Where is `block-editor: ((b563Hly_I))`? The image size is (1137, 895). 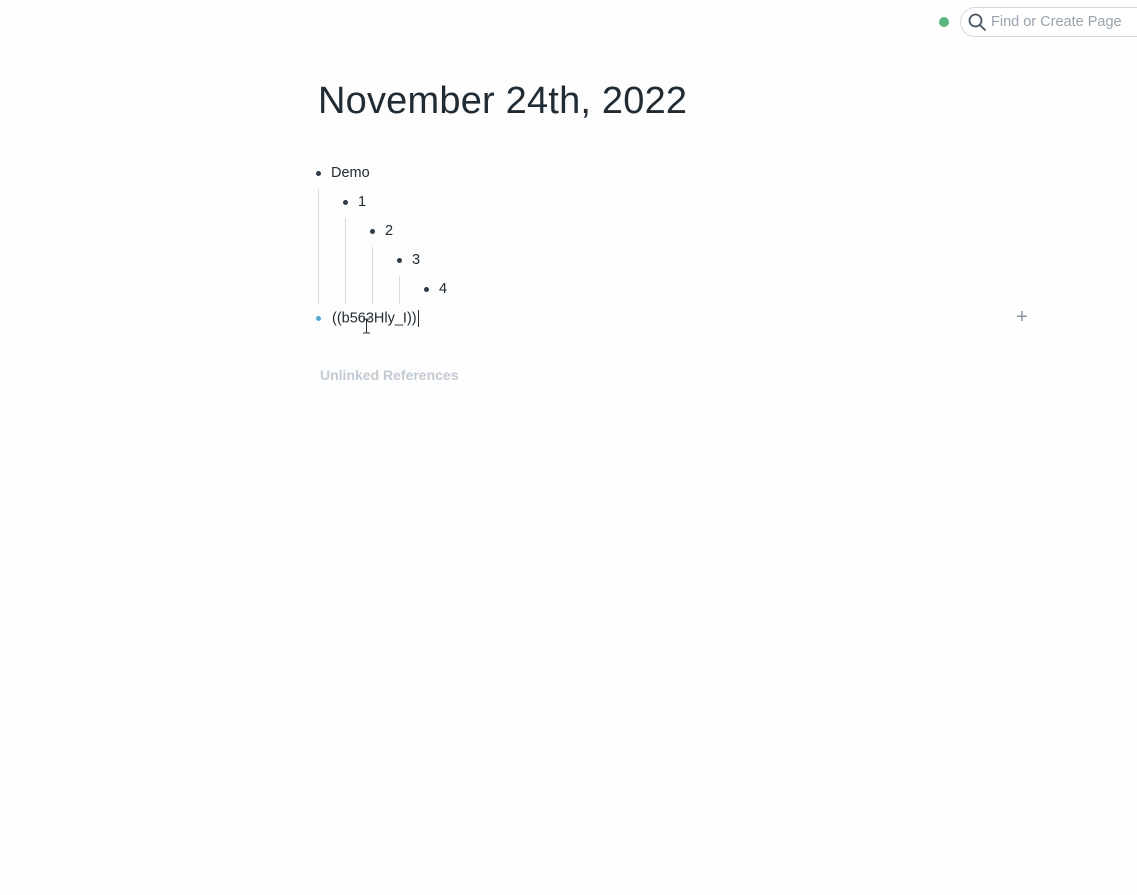 block-editor: ((b563Hly_I)) is located at coordinates (375, 318).